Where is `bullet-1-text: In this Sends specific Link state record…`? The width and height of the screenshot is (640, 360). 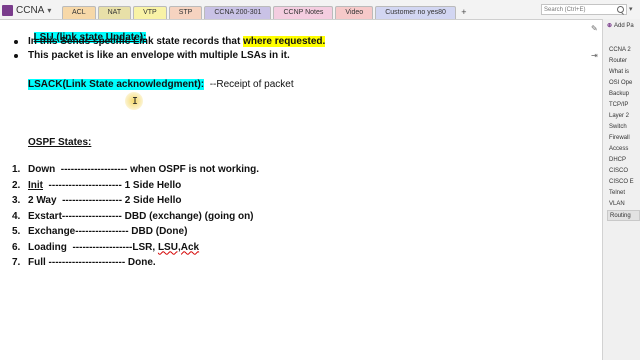 bullet-1-text: In this Sends specific Link state record… is located at coordinates (136, 41).